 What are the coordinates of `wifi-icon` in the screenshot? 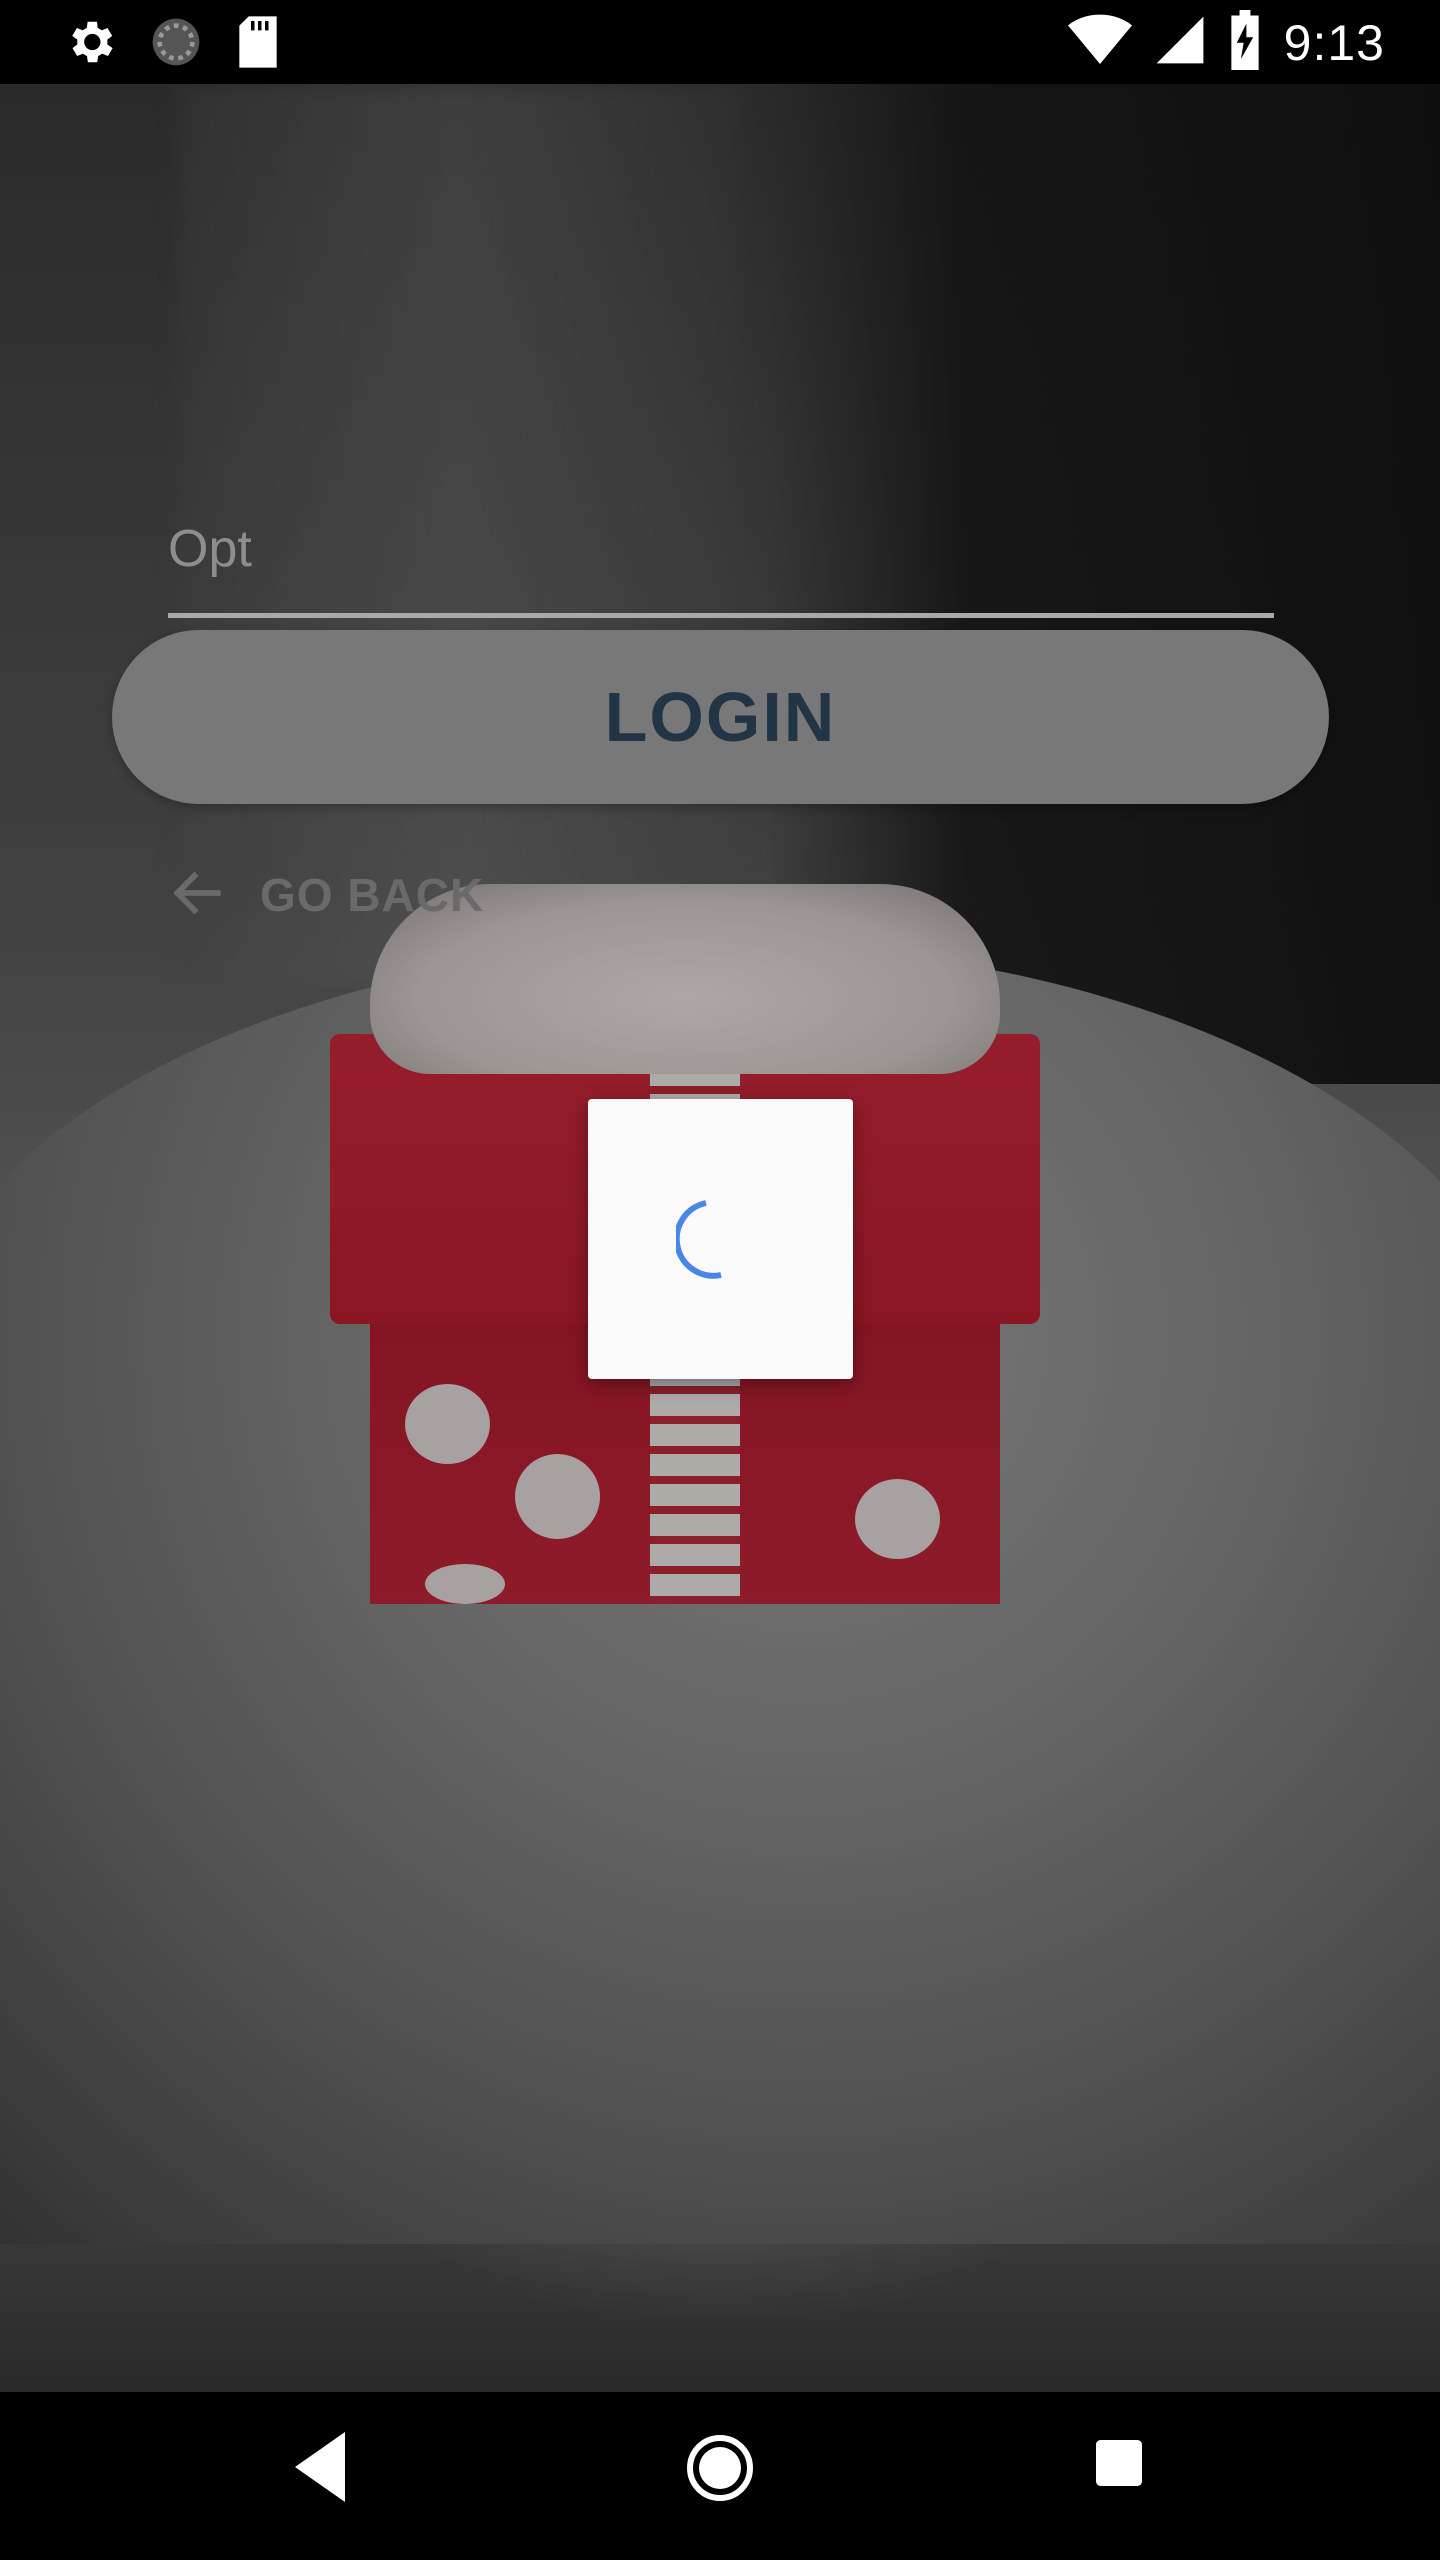 It's located at (1099, 42).